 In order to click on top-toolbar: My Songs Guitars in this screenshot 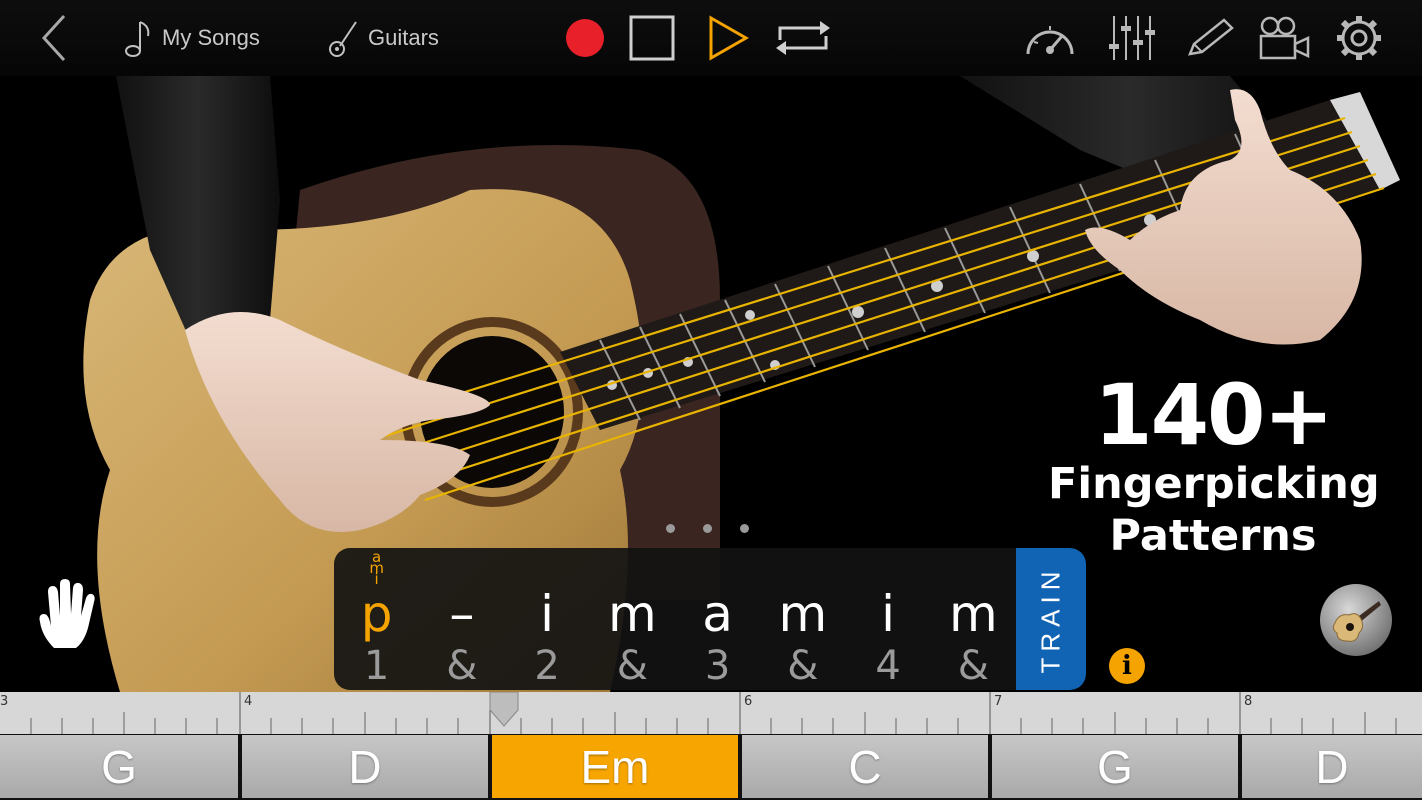, I will do `click(711, 38)`.